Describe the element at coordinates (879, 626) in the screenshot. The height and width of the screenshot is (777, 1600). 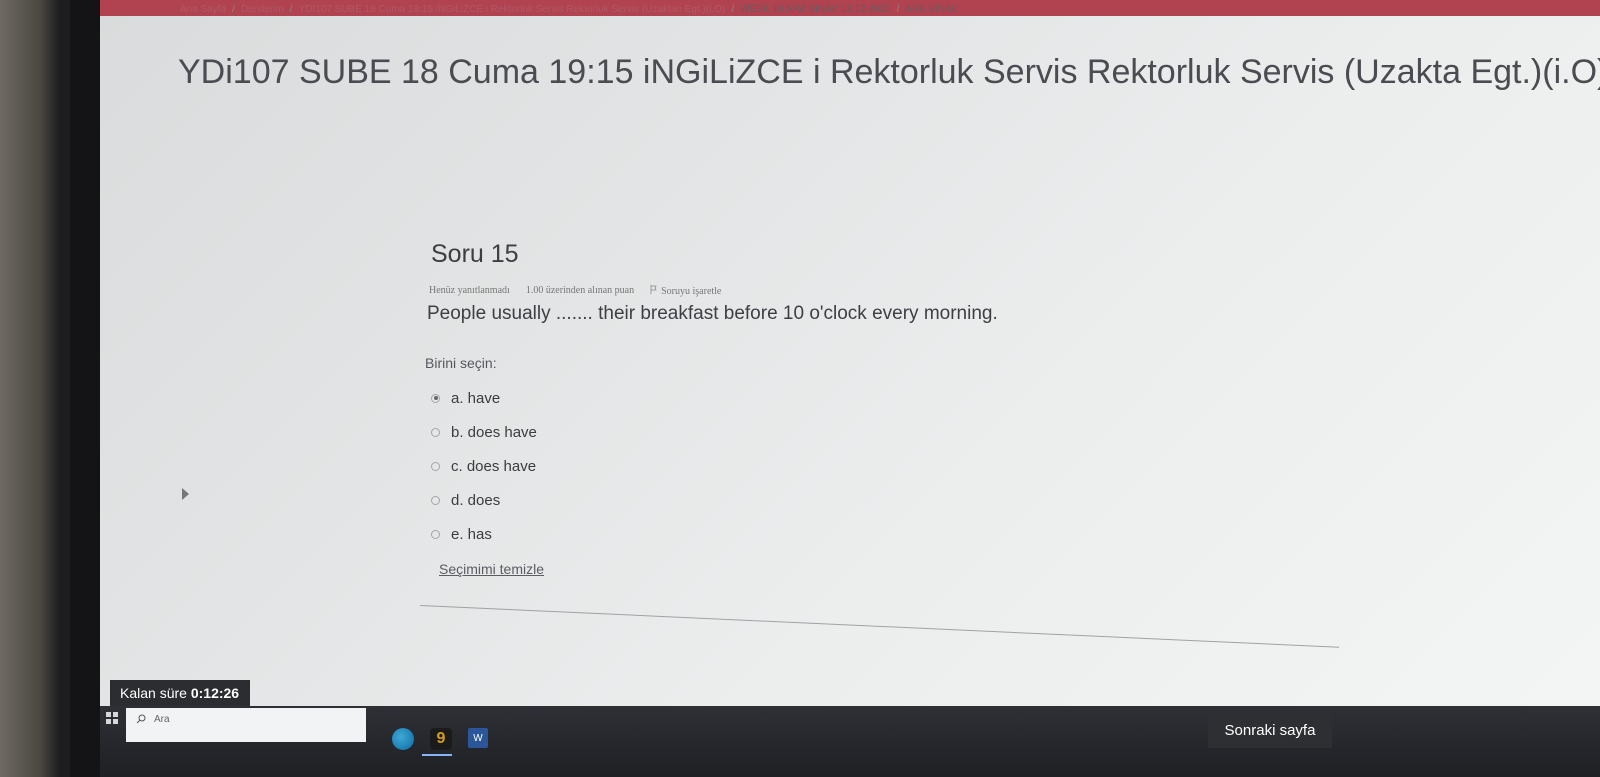
I see `divider` at that location.